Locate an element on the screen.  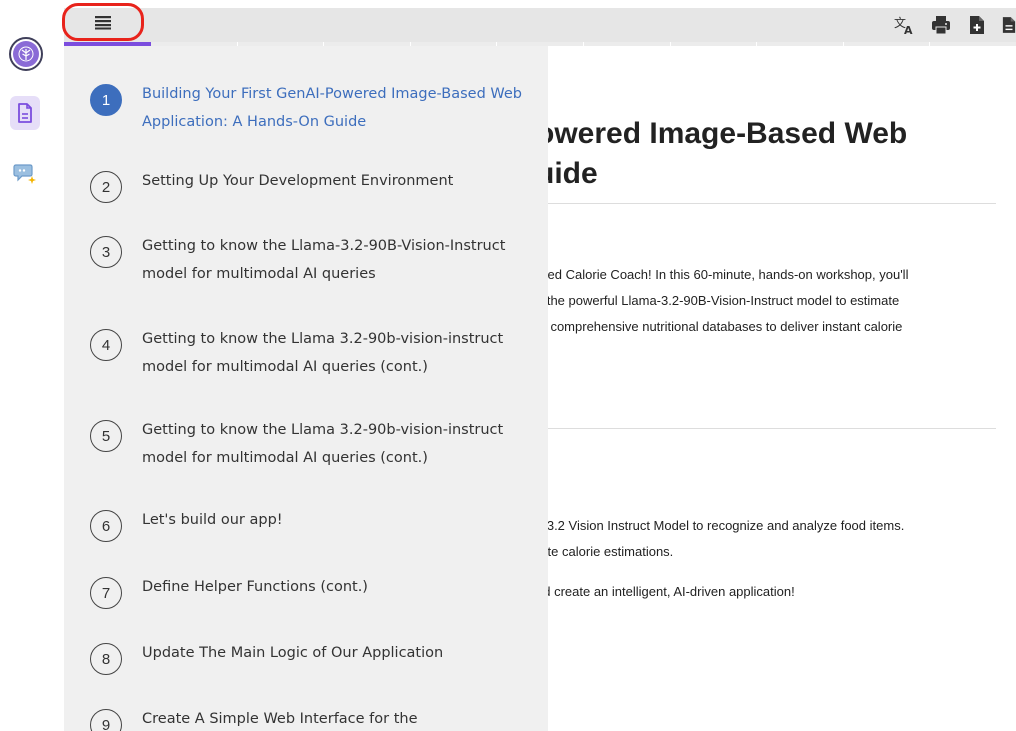
toc-item-number: 3 is located at coordinates (106, 252).